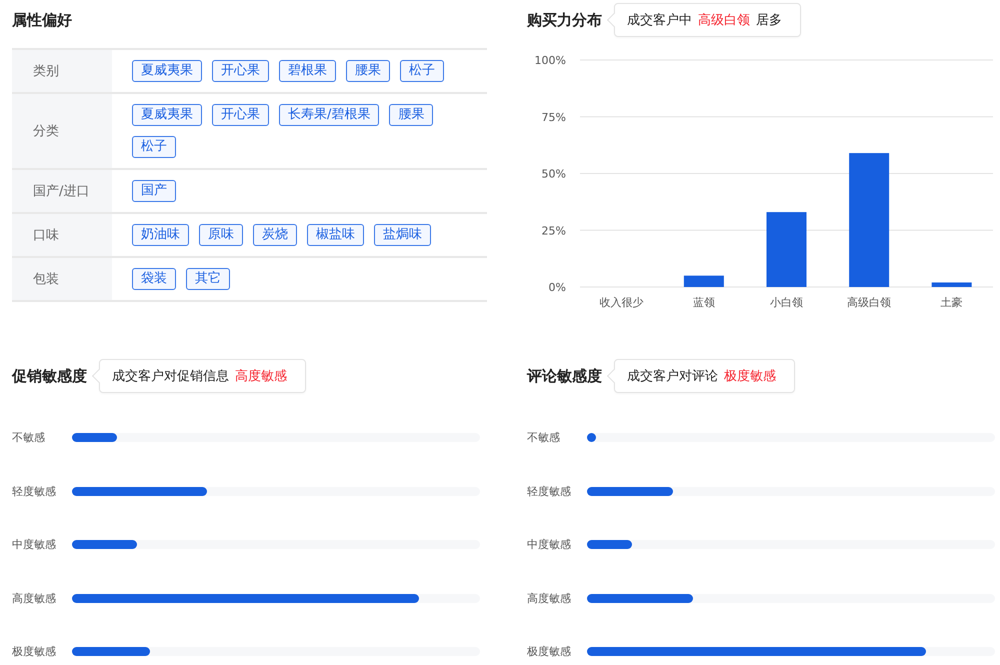 This screenshot has width=1000, height=665. Describe the element at coordinates (951, 302) in the screenshot. I see `category-label: 土豪` at that location.